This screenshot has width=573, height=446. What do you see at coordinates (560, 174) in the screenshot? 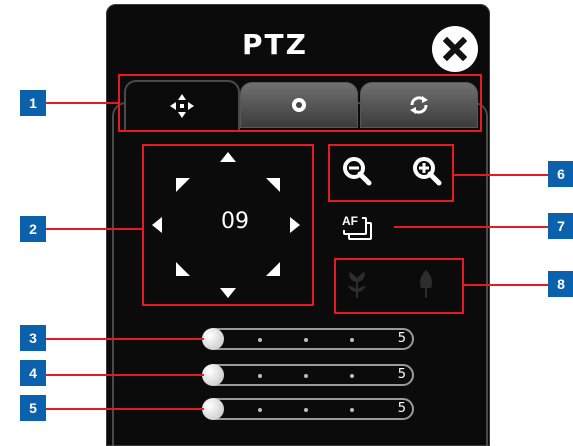
I see `callout-badge-6: 6` at bounding box center [560, 174].